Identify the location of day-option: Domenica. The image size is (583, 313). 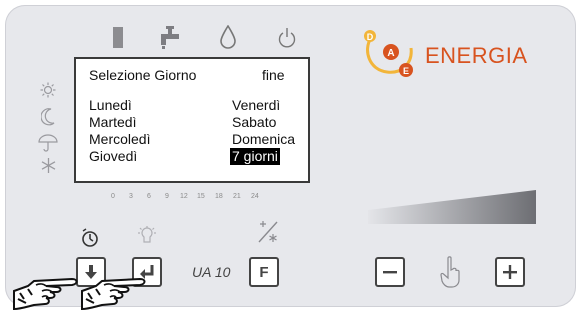
(263, 139).